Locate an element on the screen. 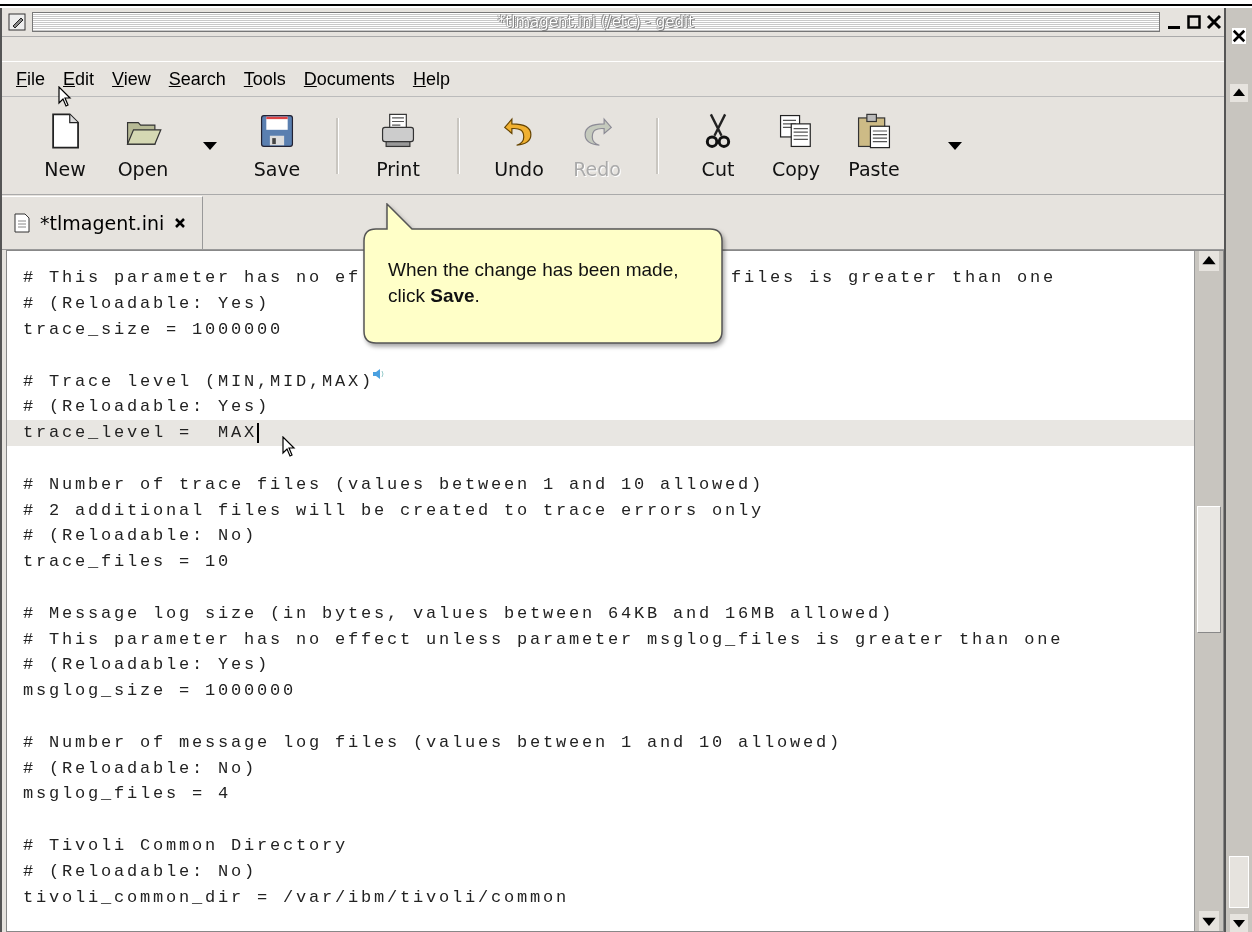 This screenshot has width=1252, height=932. notepad-icon is located at coordinates (17, 22).